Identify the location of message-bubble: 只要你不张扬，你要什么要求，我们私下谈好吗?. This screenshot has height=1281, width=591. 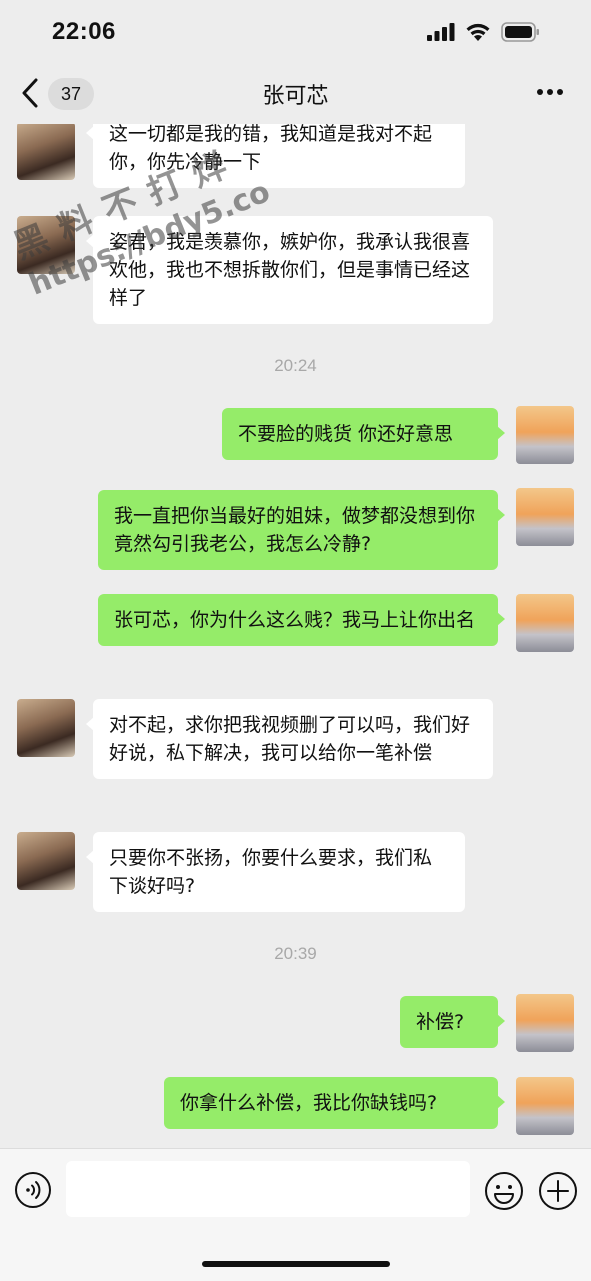
(275, 872).